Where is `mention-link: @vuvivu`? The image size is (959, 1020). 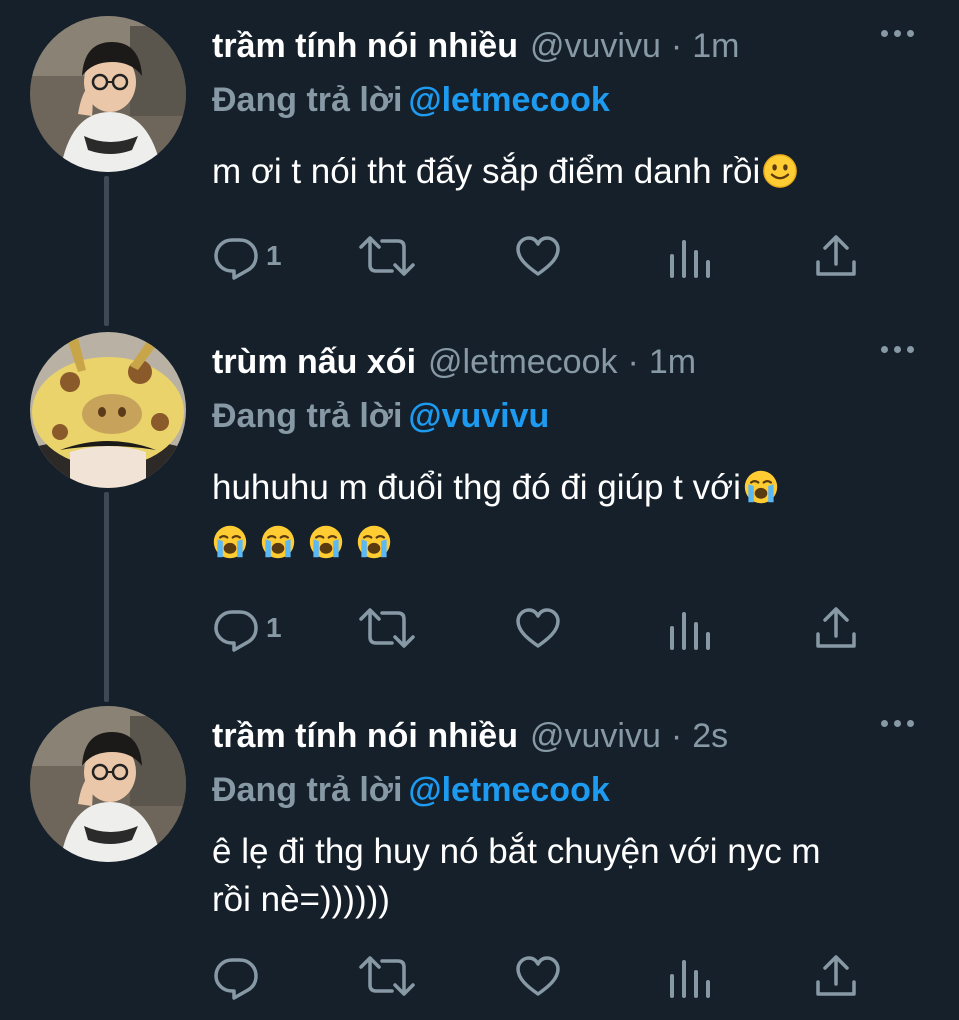
mention-link: @vuvivu is located at coordinates (478, 416).